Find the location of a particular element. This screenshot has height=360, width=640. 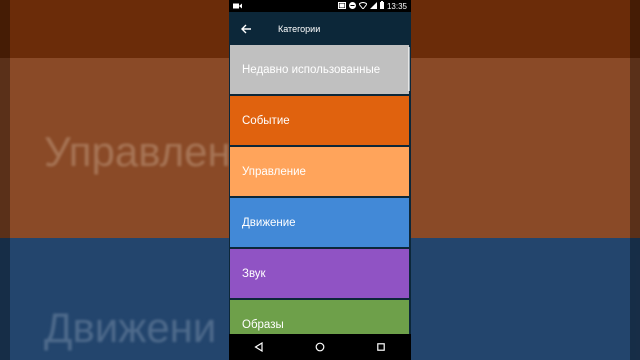

background-edge-right is located at coordinates (635, 180).